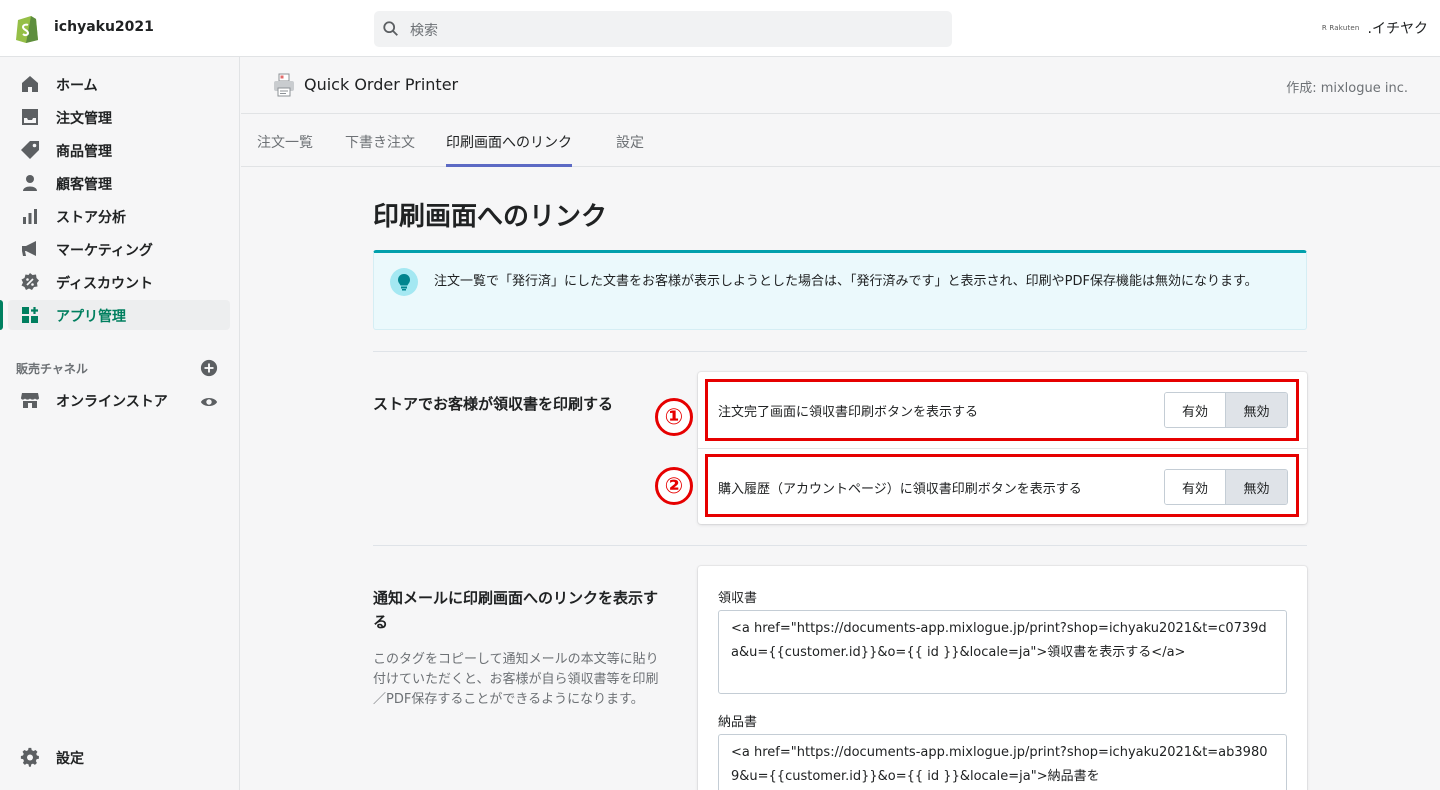  What do you see at coordinates (119, 757) in the screenshot?
I see `sidebar-item-settings: 設定` at bounding box center [119, 757].